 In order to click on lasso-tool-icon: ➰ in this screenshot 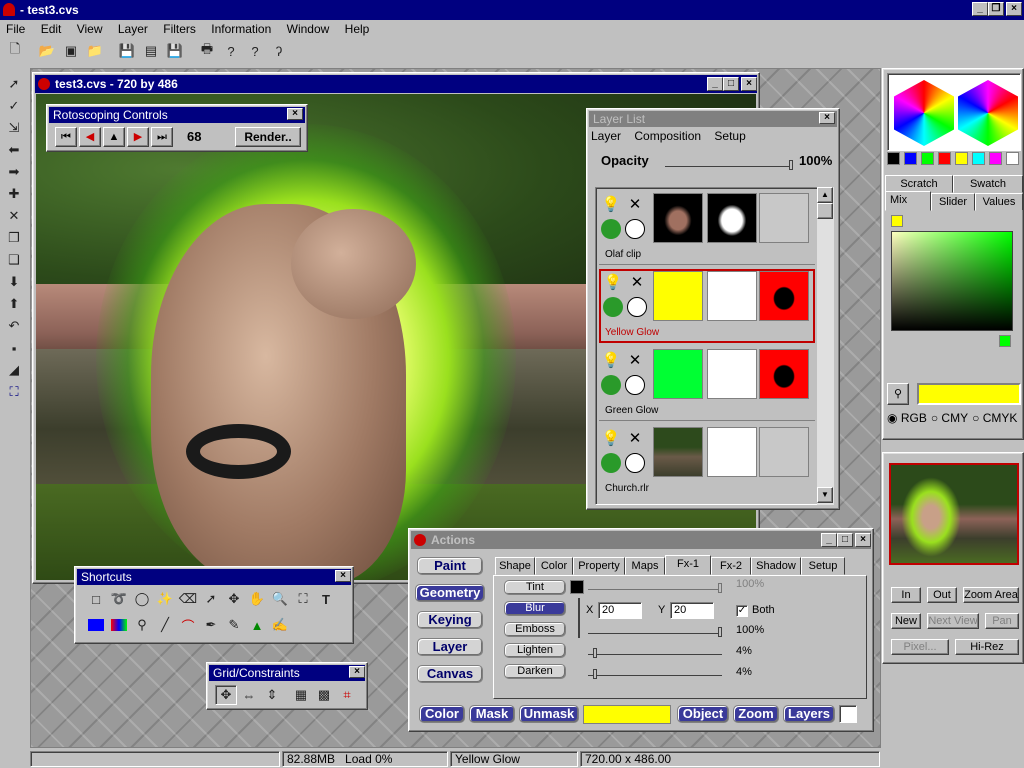, I will do `click(119, 599)`.